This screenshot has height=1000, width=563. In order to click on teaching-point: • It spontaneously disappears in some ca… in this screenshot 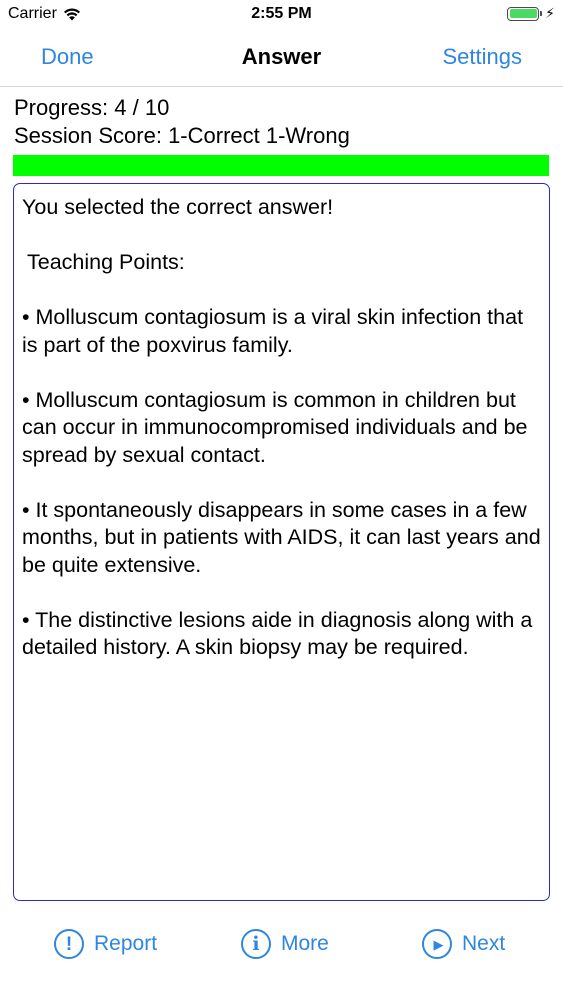, I will do `click(281, 537)`.